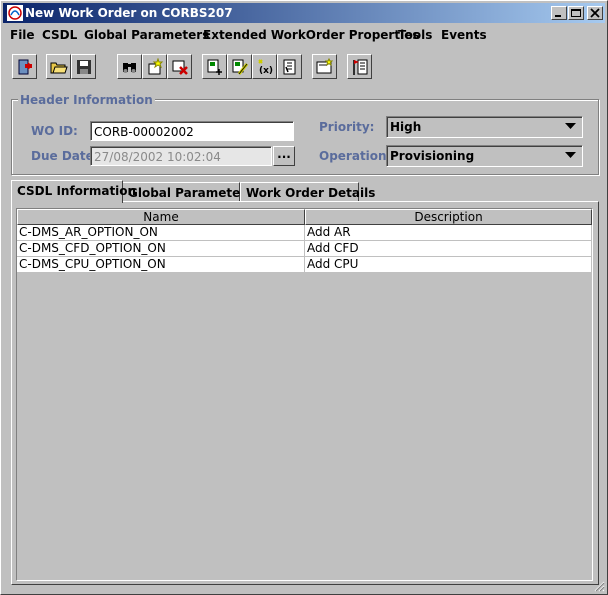  I want to click on flag-icon, so click(360, 67).